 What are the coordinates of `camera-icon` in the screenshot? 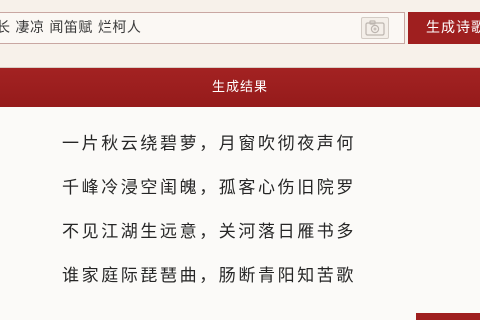 It's located at (375, 28).